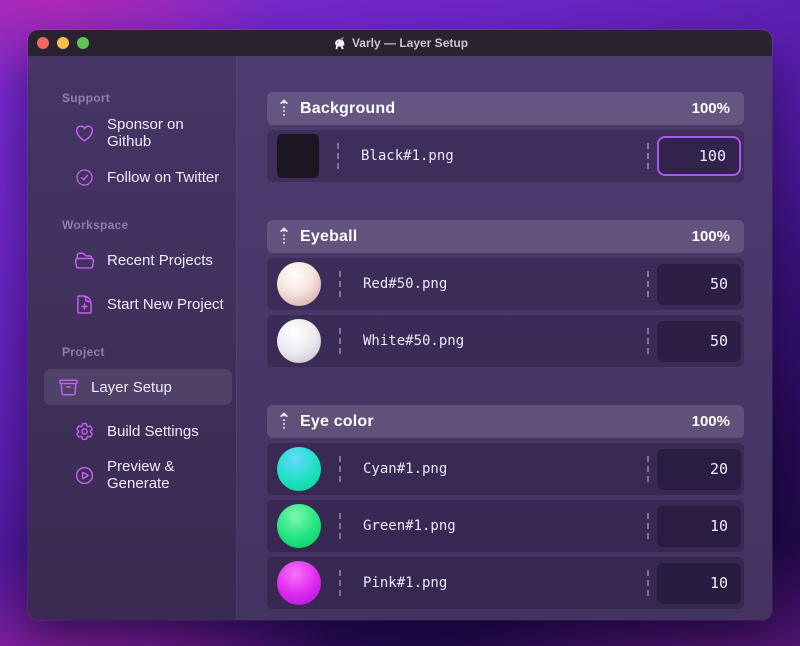  Describe the element at coordinates (340, 42) in the screenshot. I see `unicorn-icon` at that location.